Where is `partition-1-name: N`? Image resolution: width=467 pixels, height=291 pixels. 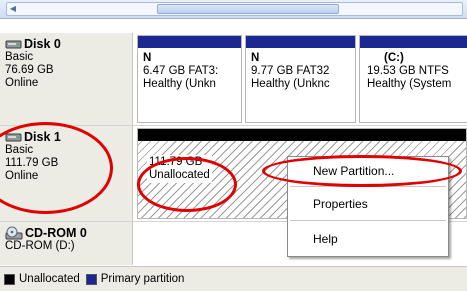 partition-1-name: N is located at coordinates (147, 58).